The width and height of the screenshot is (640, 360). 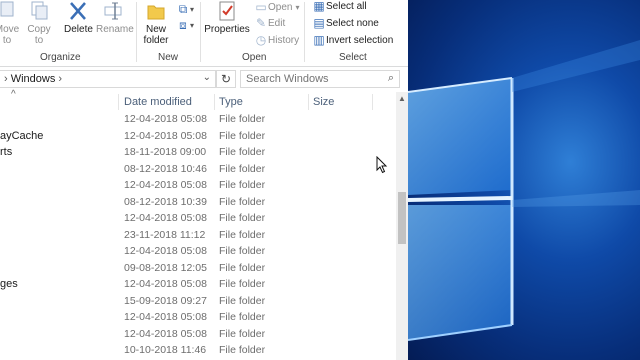 What do you see at coordinates (198, 236) in the screenshot?
I see `file-row: 23-11-2018 11:12 File folder` at bounding box center [198, 236].